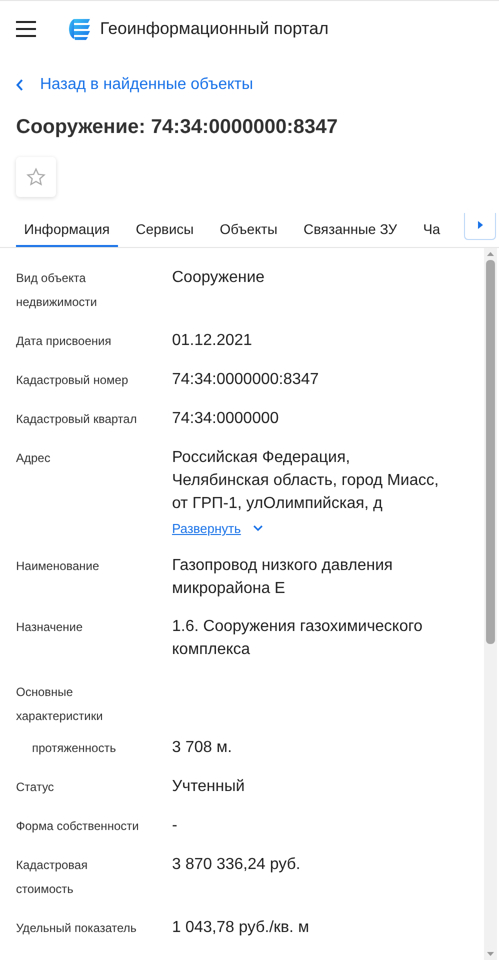  Describe the element at coordinates (35, 787) in the screenshot. I see `field-label: Статус` at that location.